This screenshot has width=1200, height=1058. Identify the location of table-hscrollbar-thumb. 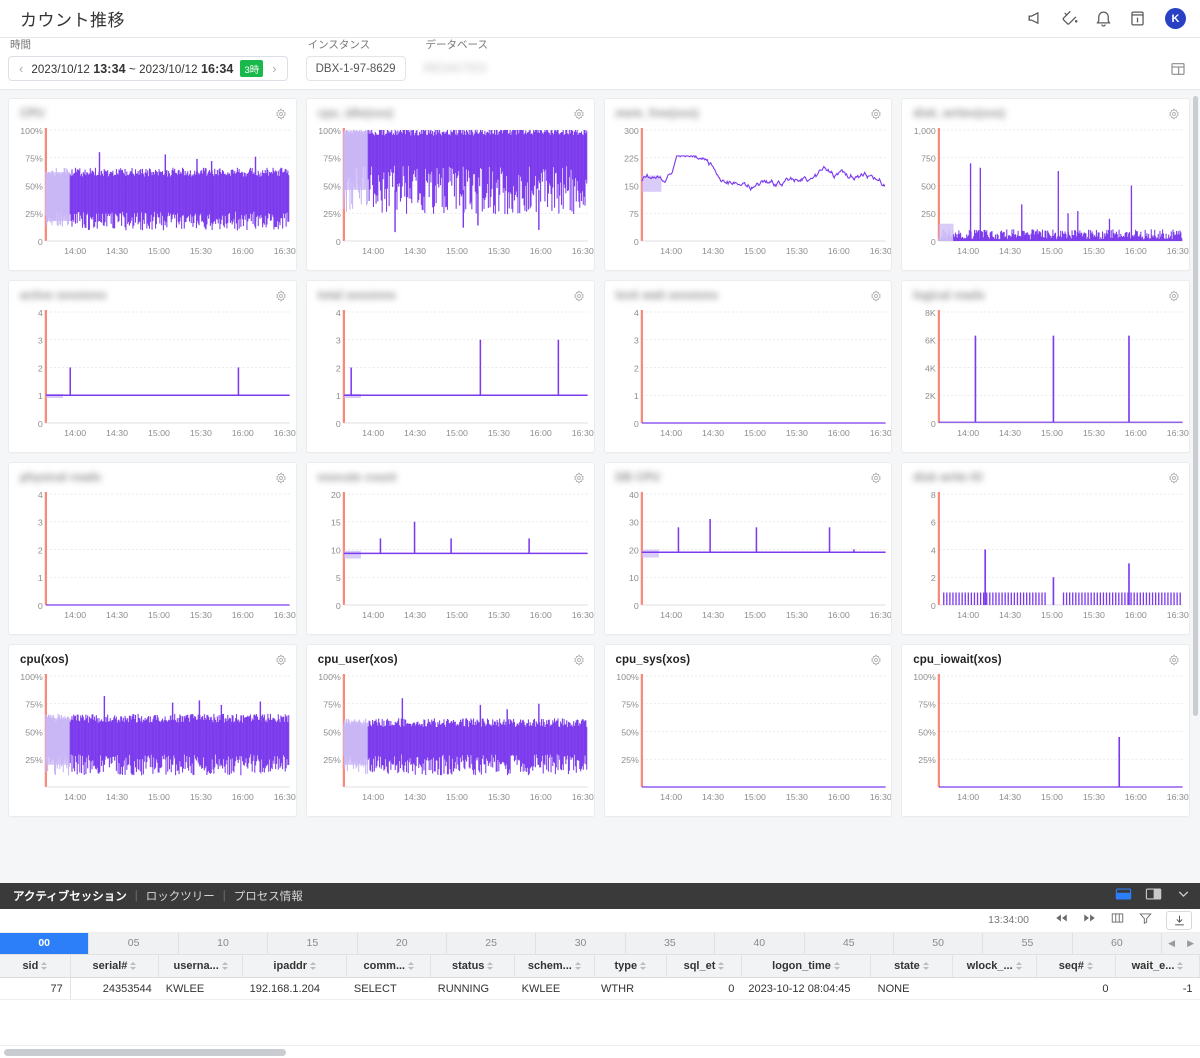
(145, 1052).